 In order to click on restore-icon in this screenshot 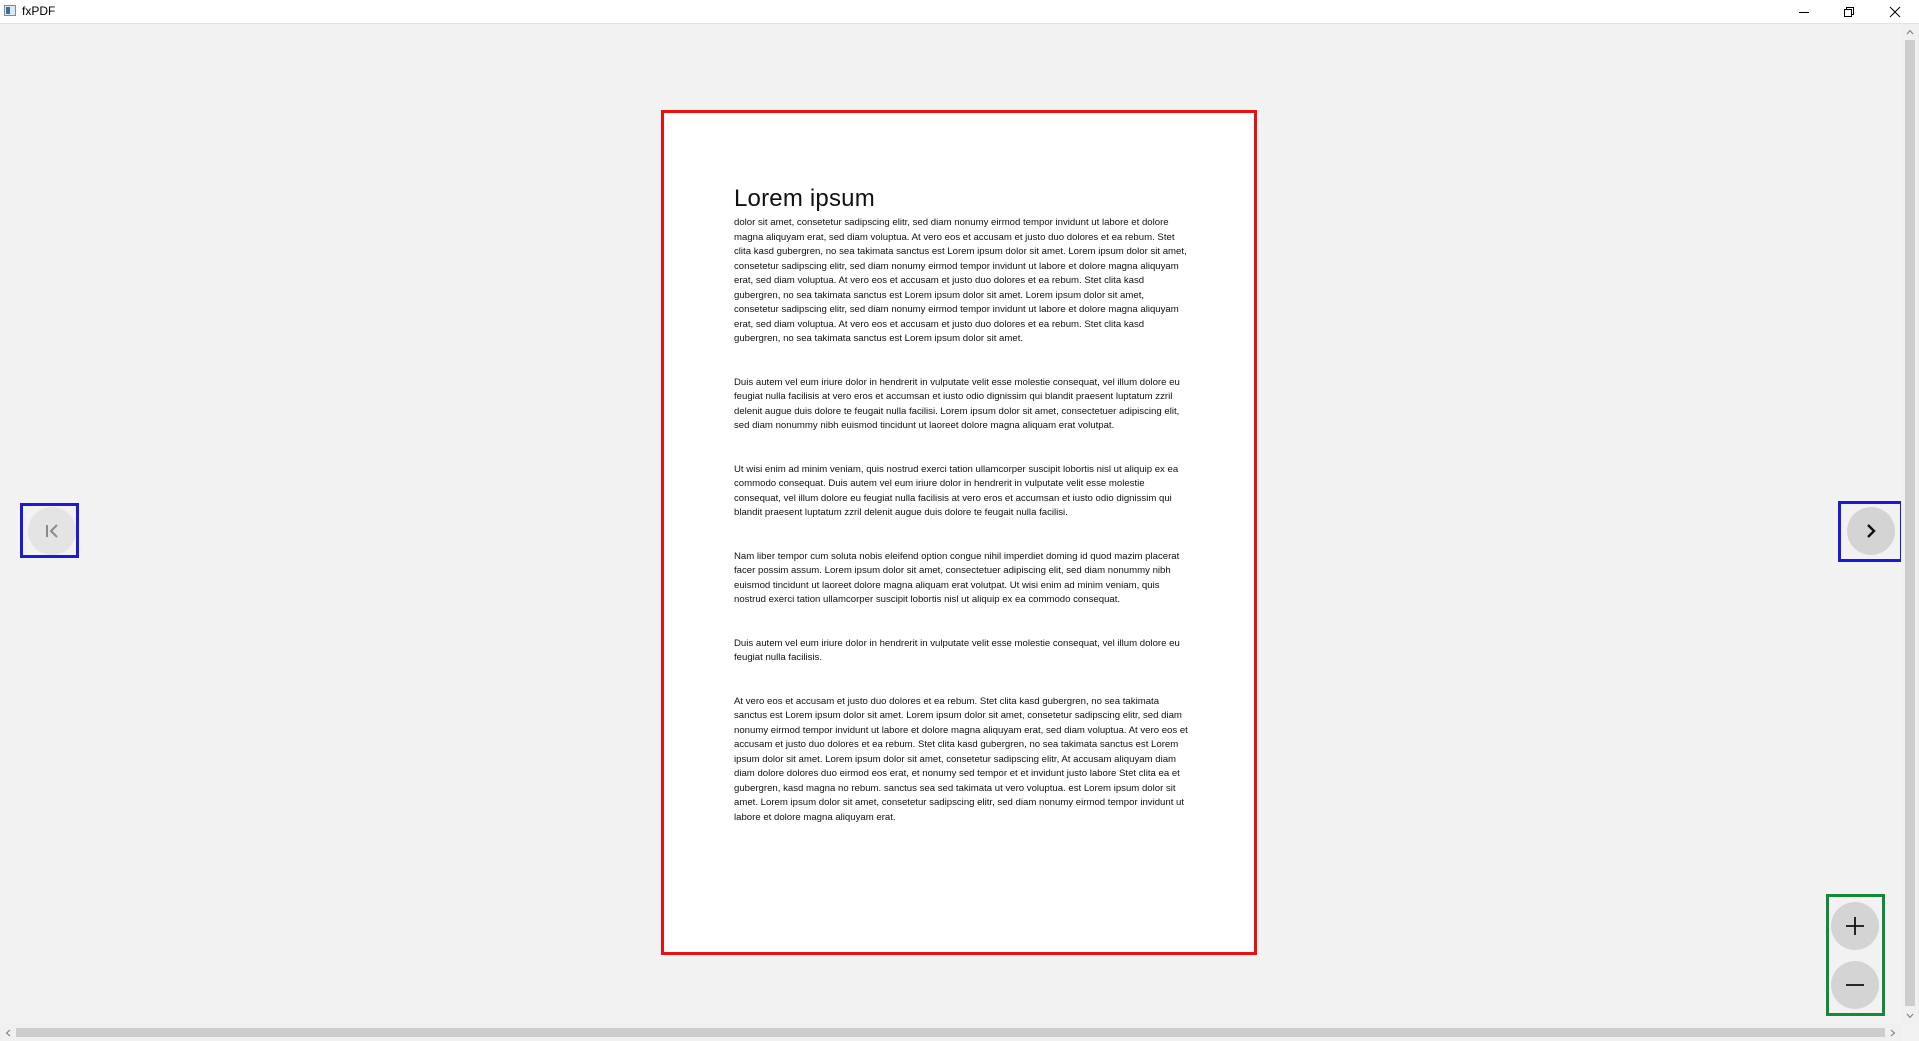, I will do `click(1849, 11)`.